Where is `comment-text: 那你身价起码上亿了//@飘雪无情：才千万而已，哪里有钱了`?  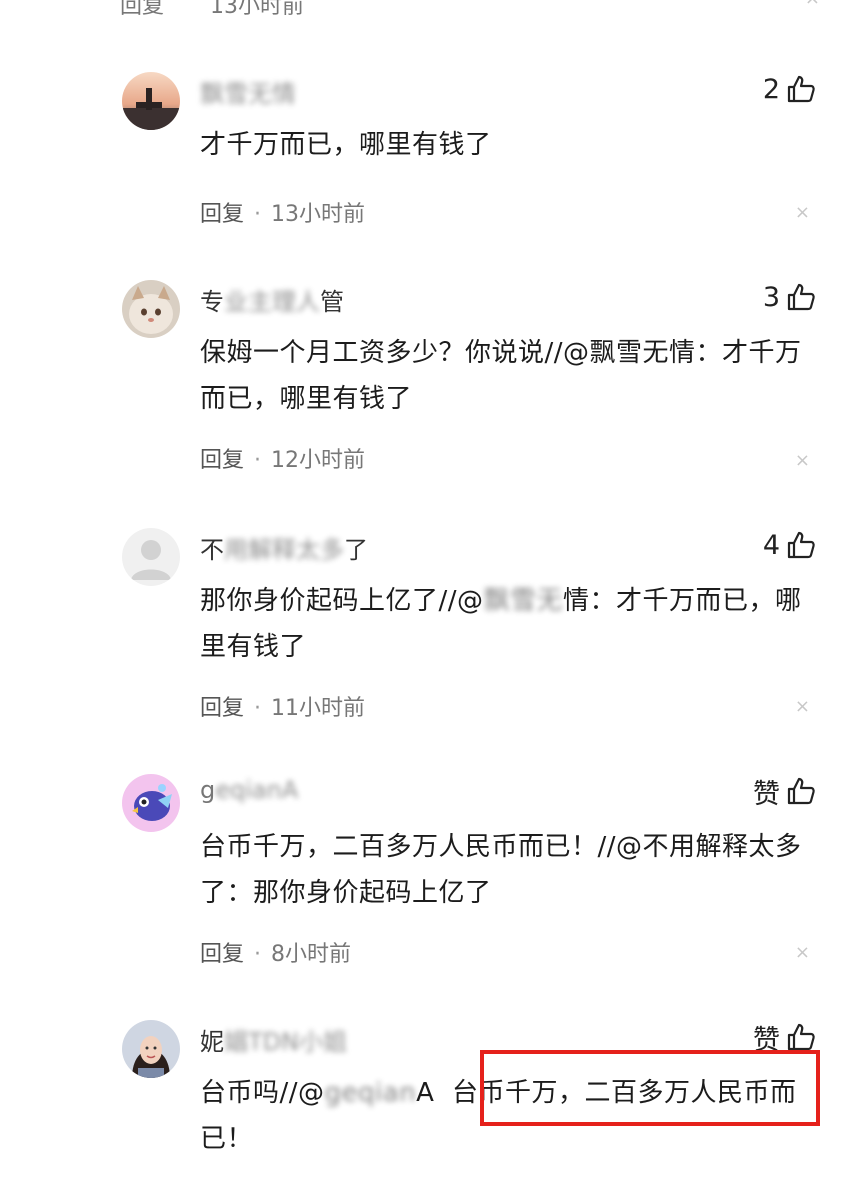
comment-text: 那你身价起码上亿了//@飘雪无情：才千万而已，哪里有钱了 is located at coordinates (501, 624).